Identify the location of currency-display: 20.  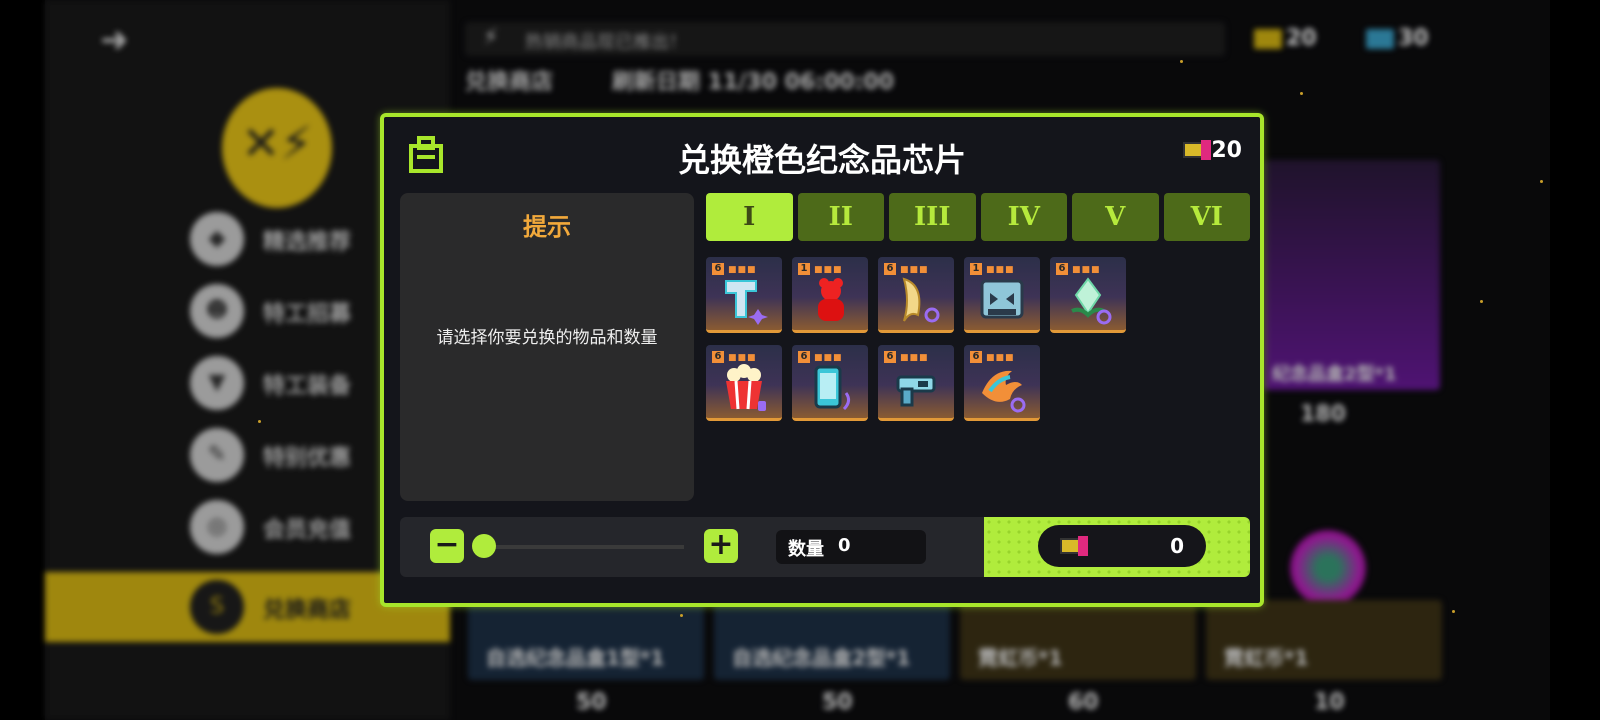
(1208, 150).